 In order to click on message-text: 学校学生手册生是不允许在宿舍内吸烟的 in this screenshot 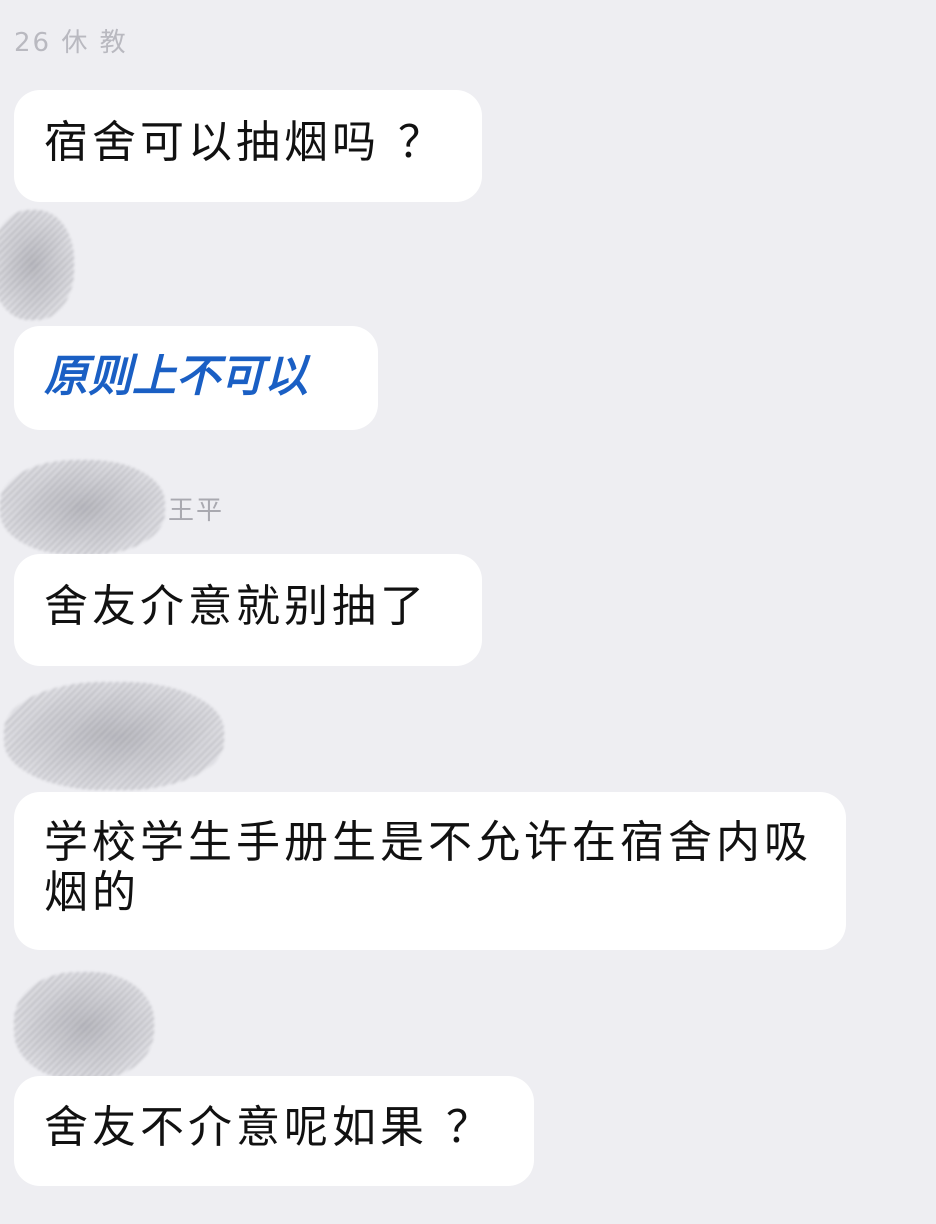, I will do `click(428, 867)`.